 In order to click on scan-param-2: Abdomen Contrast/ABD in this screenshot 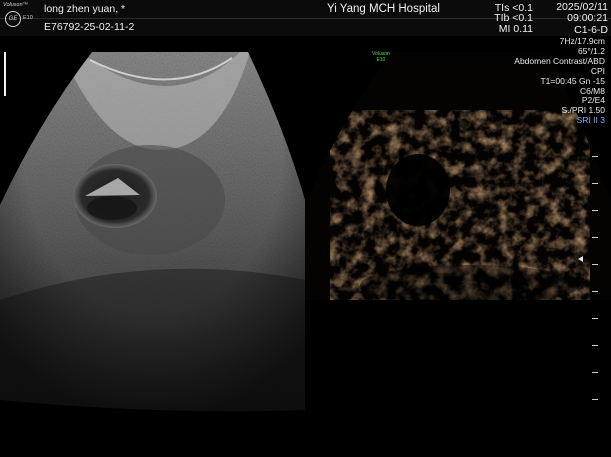, I will do `click(559, 61)`.